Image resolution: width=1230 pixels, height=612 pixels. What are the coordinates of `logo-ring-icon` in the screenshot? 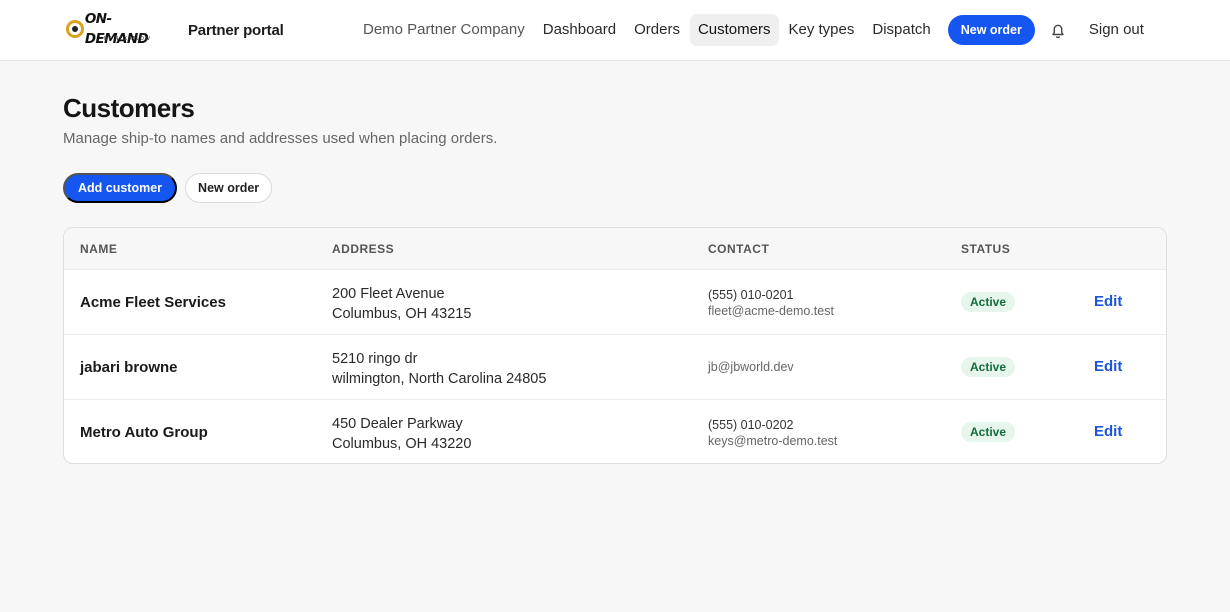 It's located at (75, 28).